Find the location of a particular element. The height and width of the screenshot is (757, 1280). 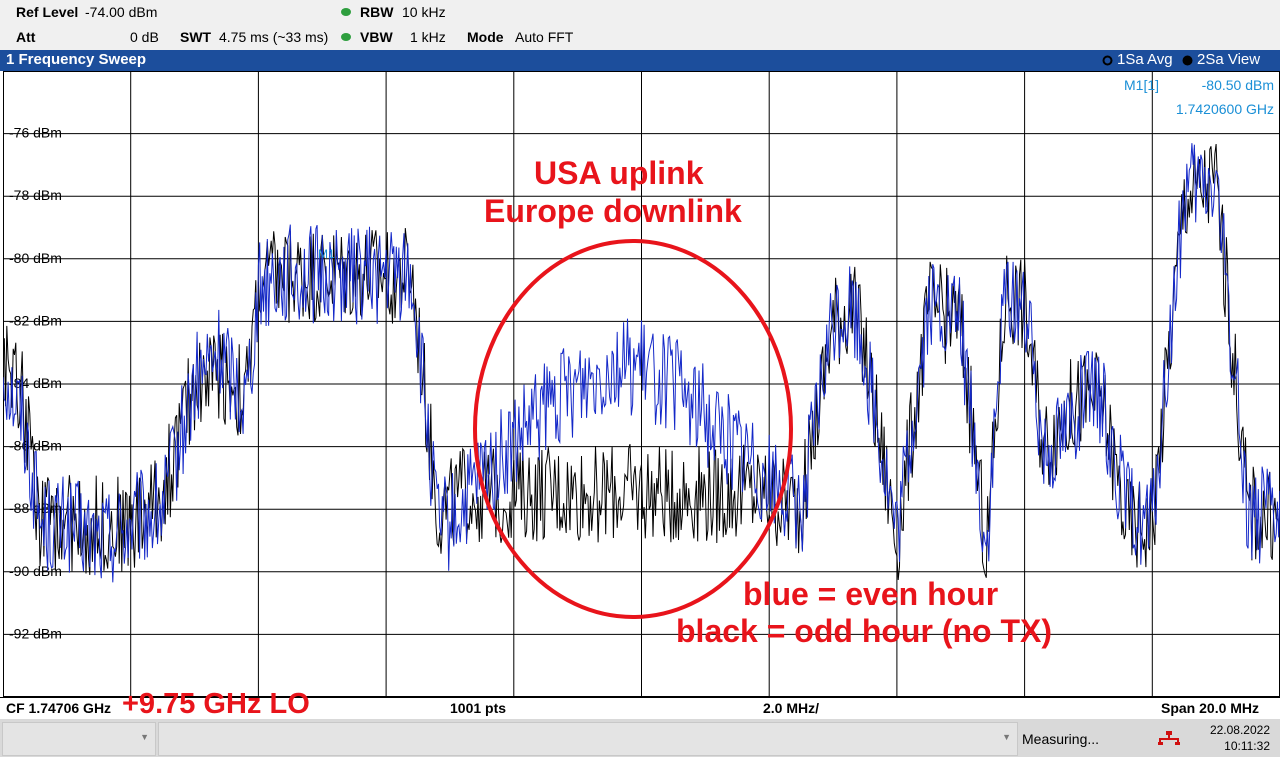

annotation-europe-downlink: Europe downlink is located at coordinates (613, 211).